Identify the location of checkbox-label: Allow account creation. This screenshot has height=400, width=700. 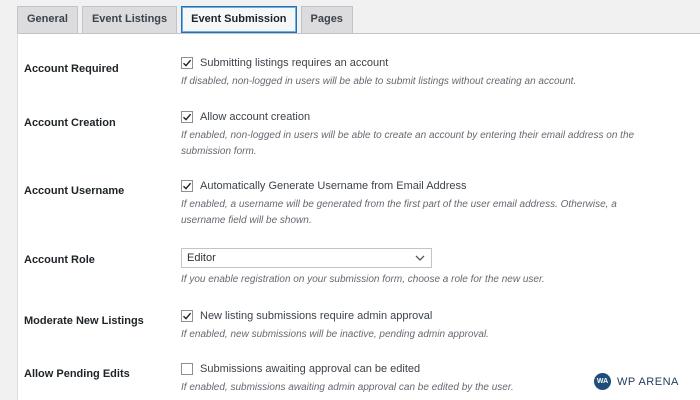
(255, 117).